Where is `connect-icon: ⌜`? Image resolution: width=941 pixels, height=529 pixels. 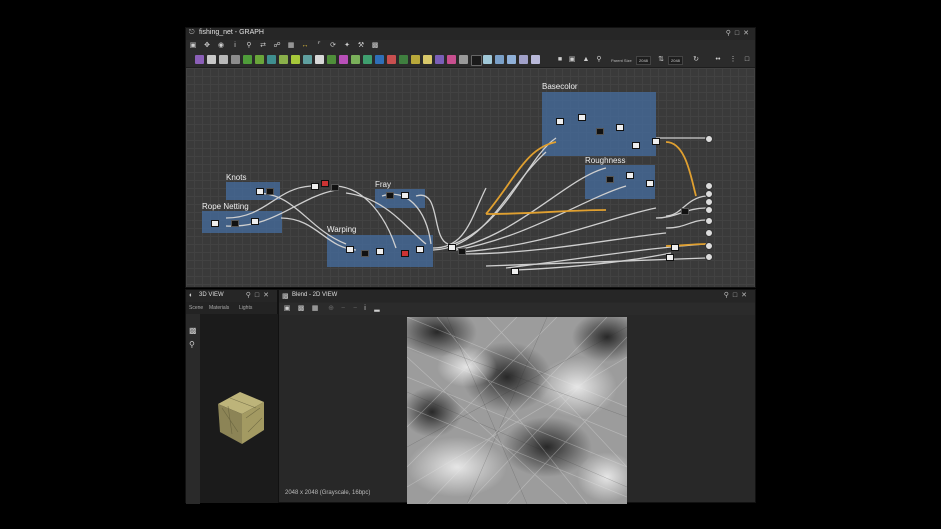
connect-icon: ⌜ is located at coordinates (319, 46).